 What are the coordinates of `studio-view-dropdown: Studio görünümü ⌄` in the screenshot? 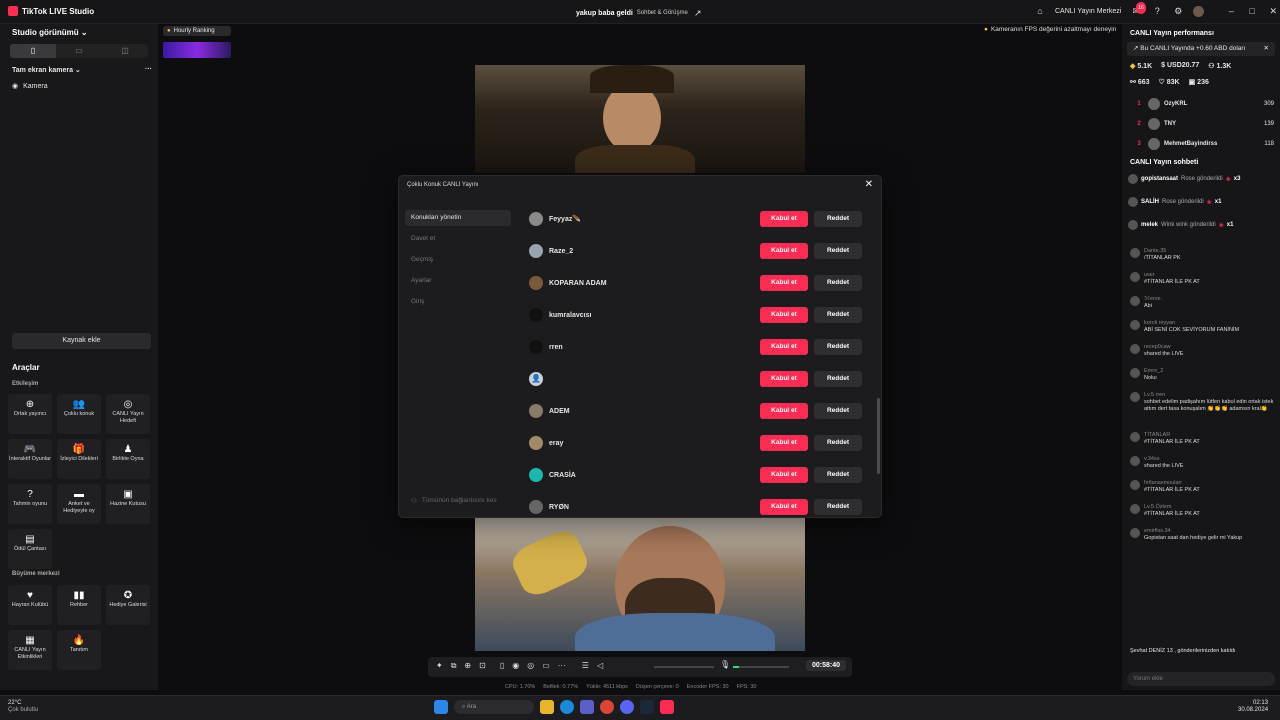 It's located at (50, 32).